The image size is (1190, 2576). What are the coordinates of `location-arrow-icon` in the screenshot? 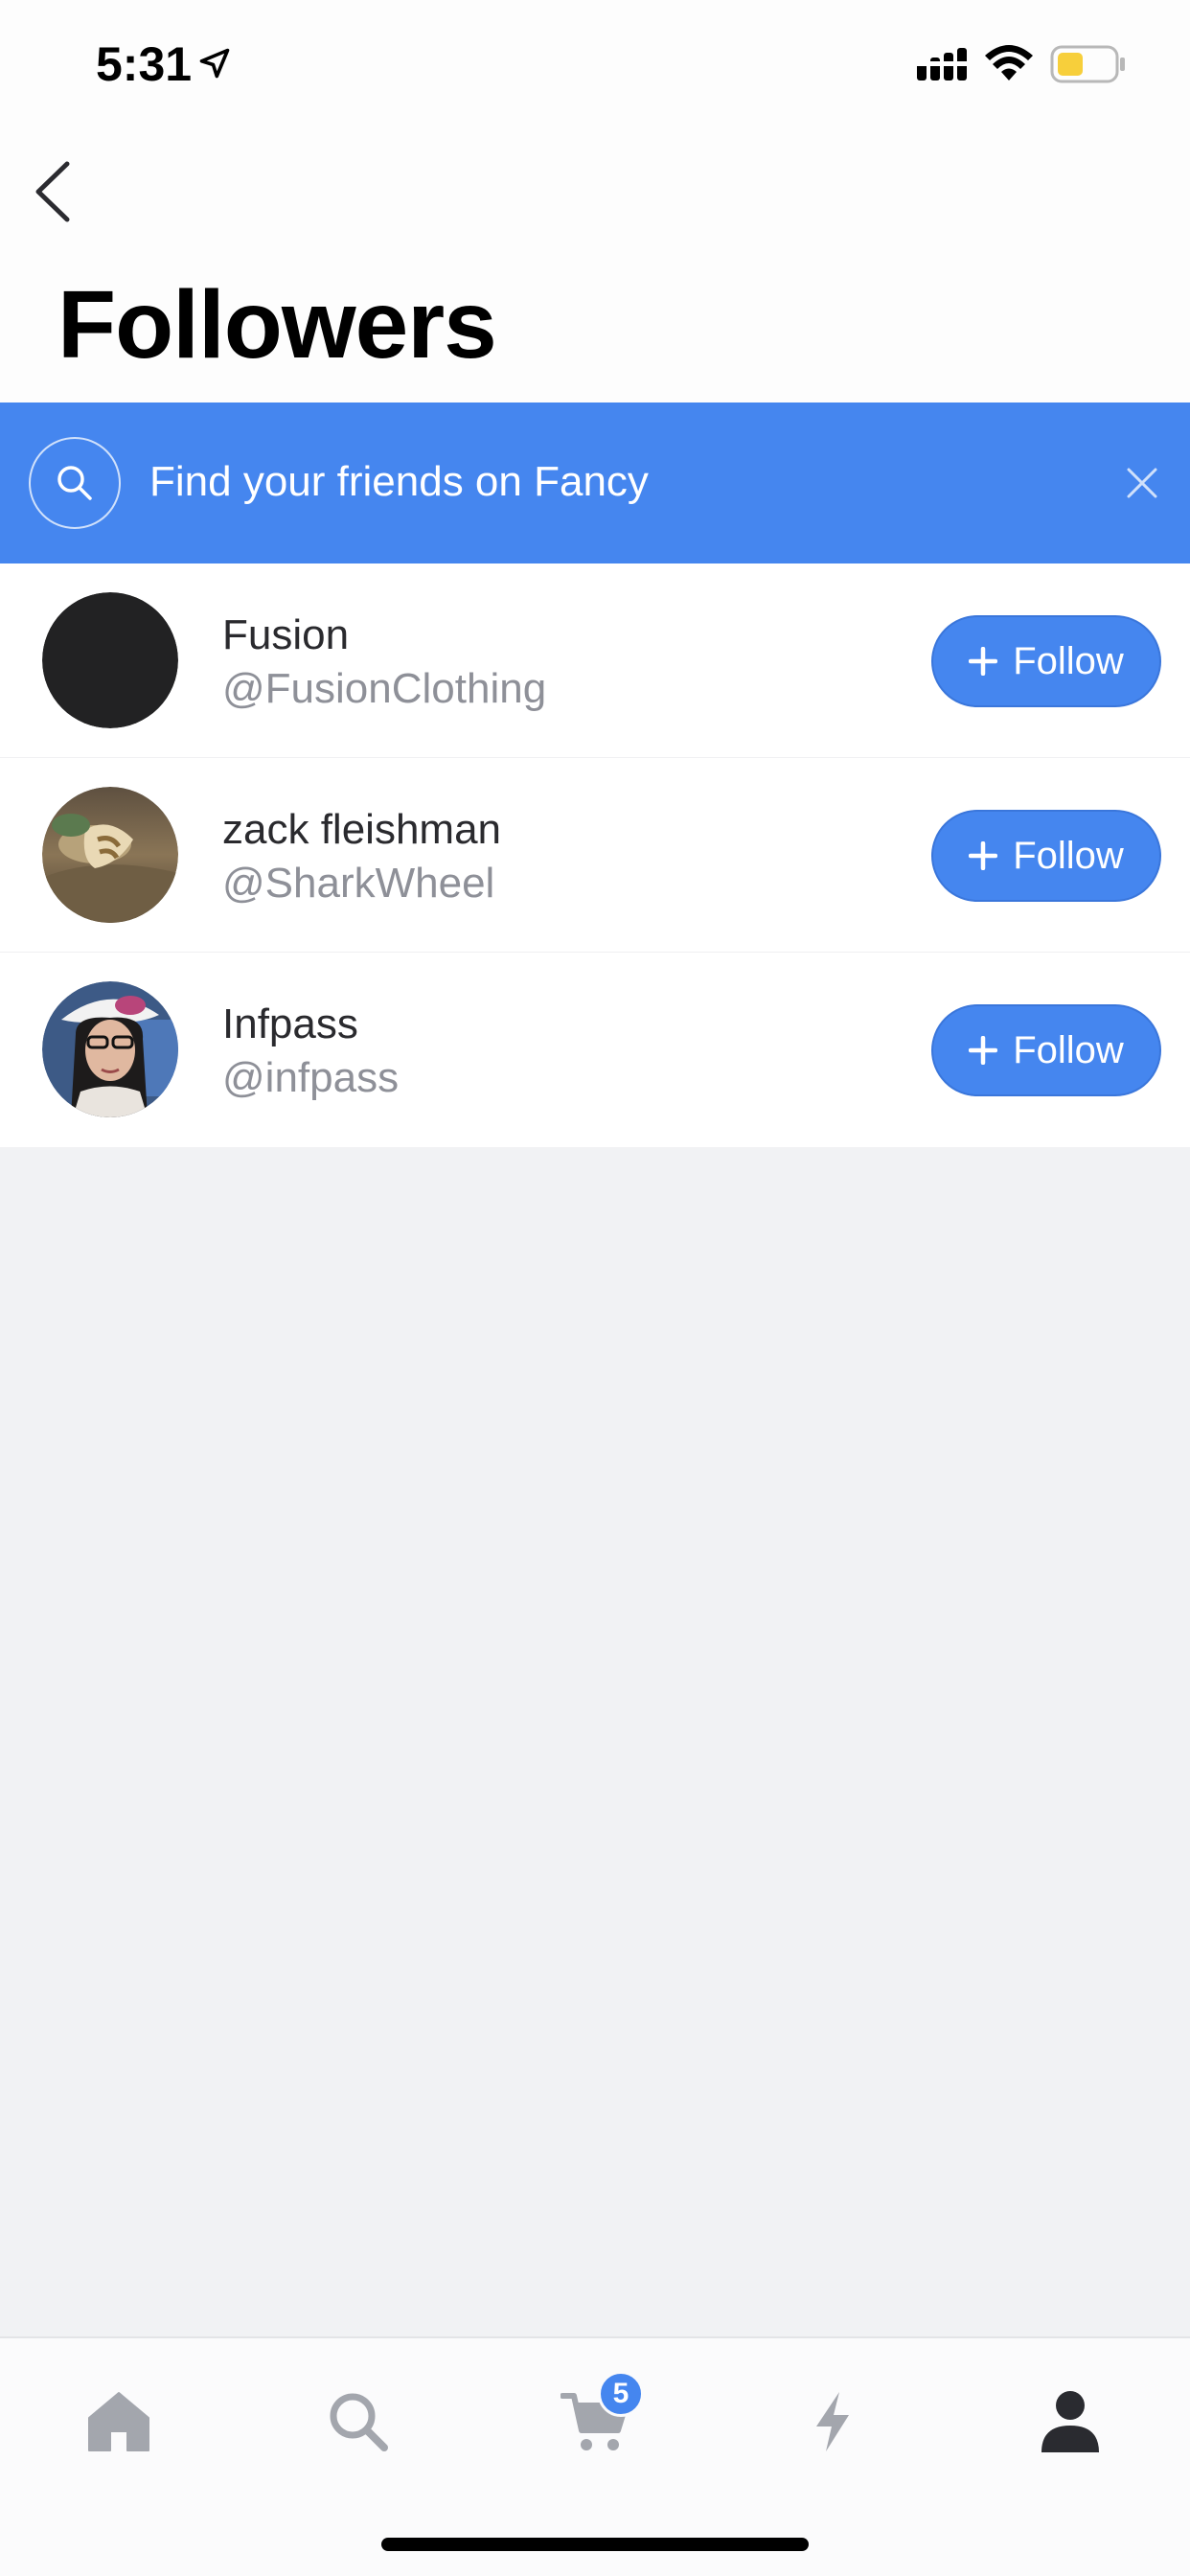 It's located at (214, 65).